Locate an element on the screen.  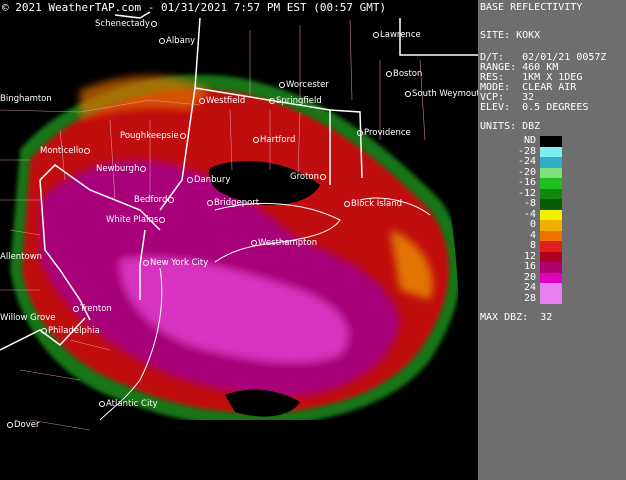
city-label: Monticello is located at coordinates (65, 151).